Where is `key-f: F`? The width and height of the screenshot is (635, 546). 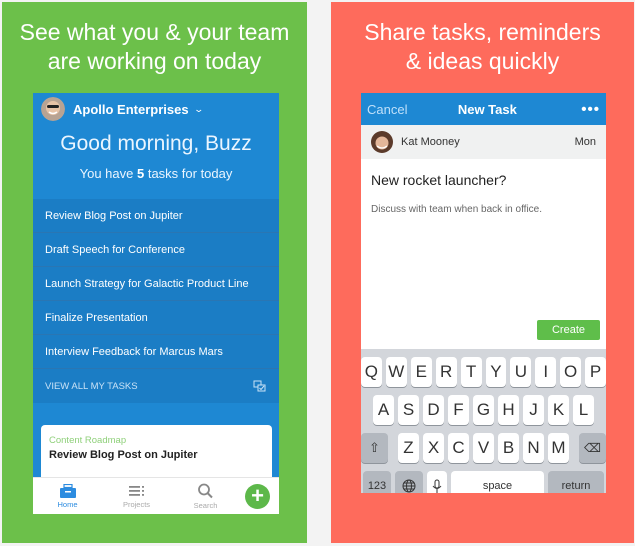 key-f: F is located at coordinates (458, 410).